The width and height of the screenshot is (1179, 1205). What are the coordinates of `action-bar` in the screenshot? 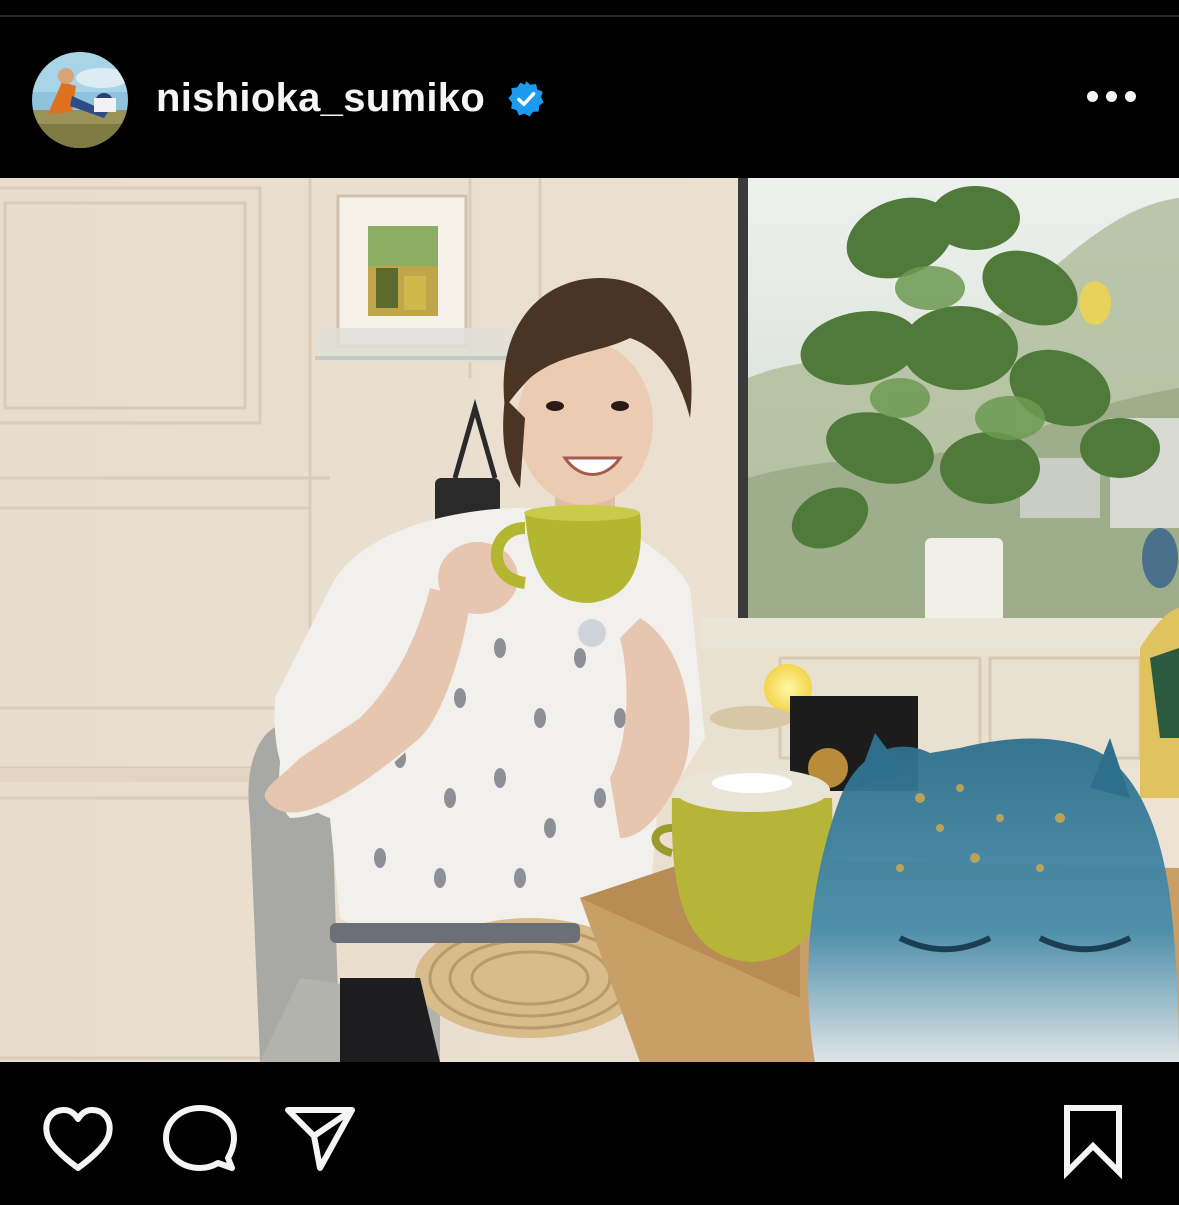 It's located at (589, 1133).